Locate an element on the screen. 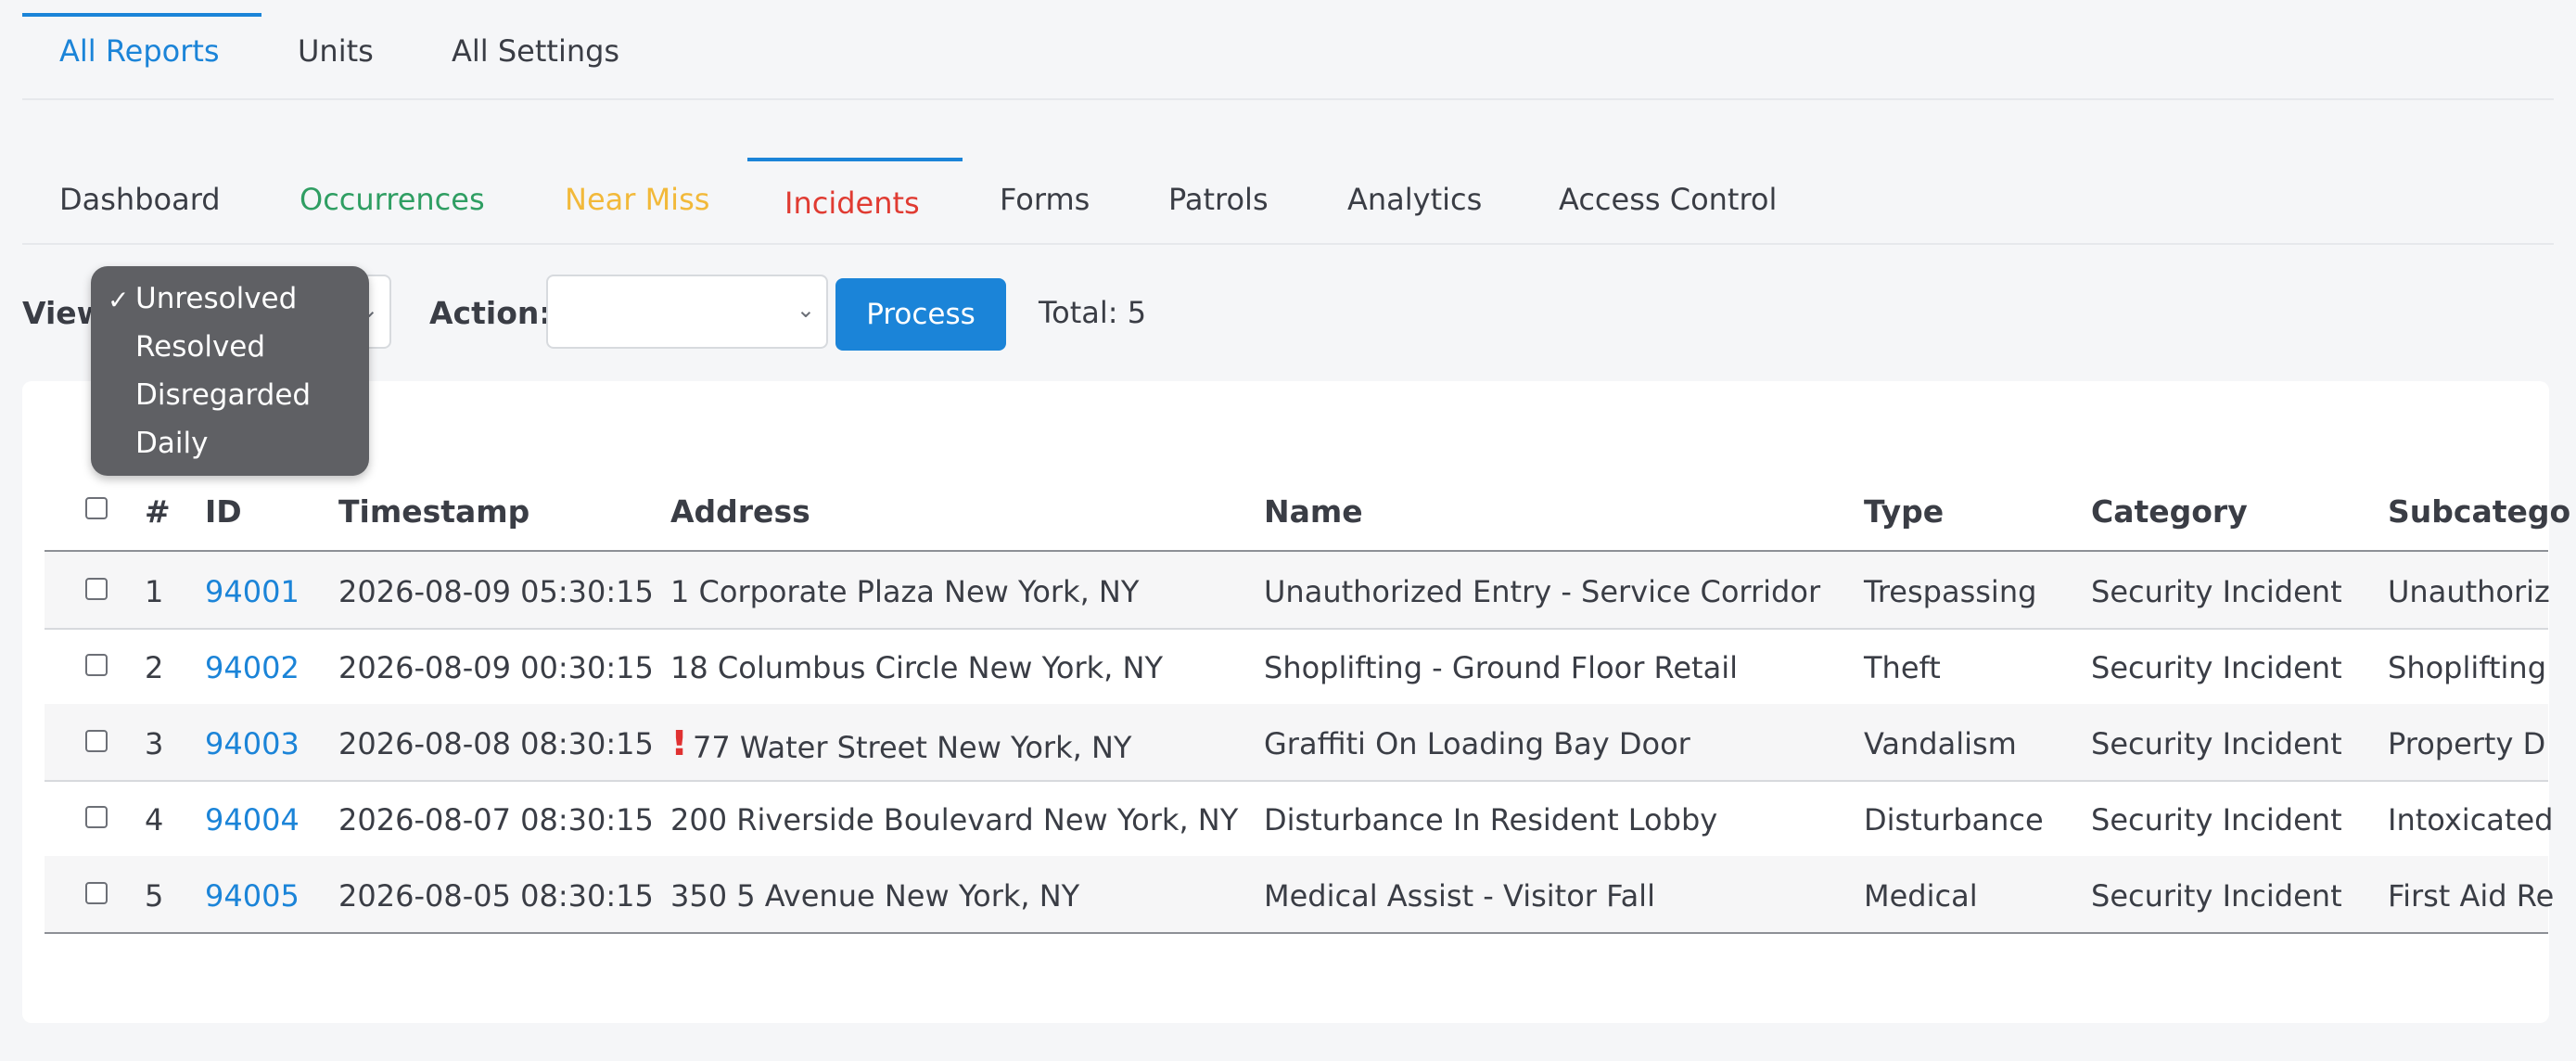 This screenshot has height=1061, width=2576. row-timestamp: 2026-08-09 00:30:15 is located at coordinates (496, 667).